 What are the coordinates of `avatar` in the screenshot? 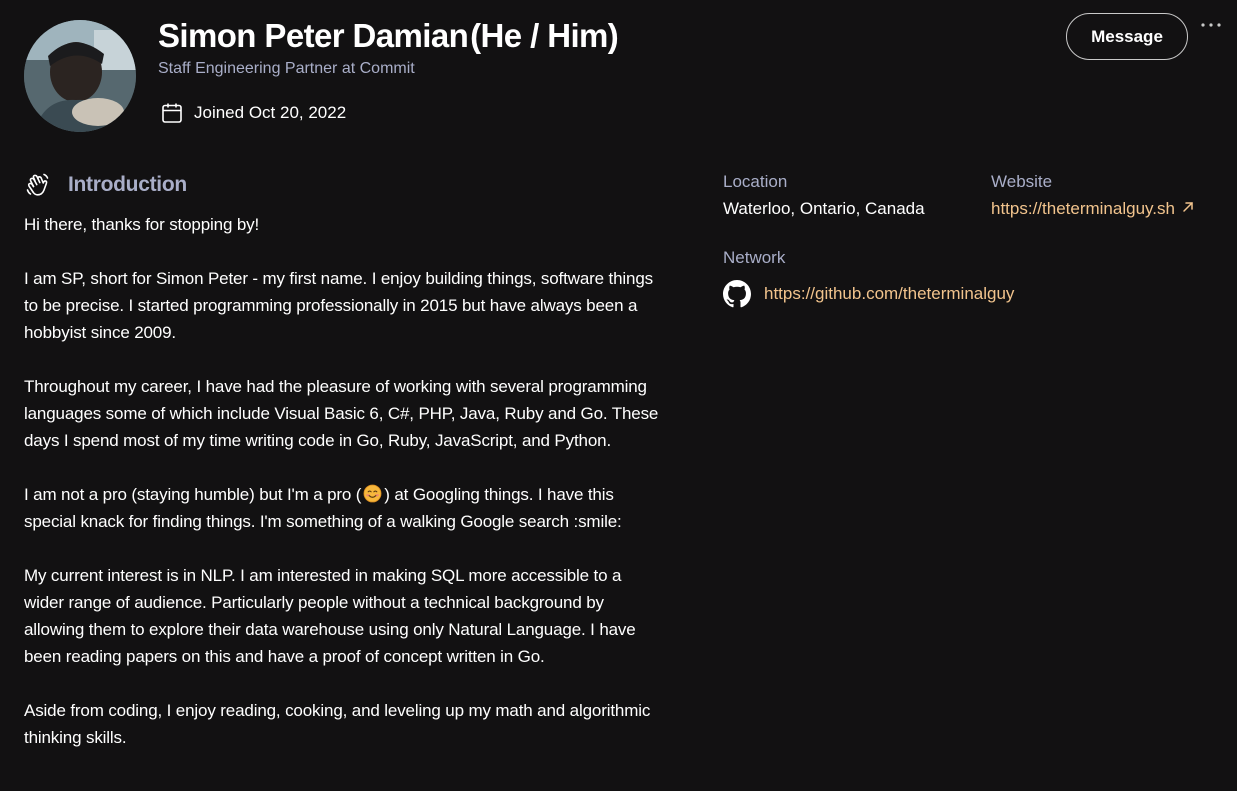 It's located at (80, 76).